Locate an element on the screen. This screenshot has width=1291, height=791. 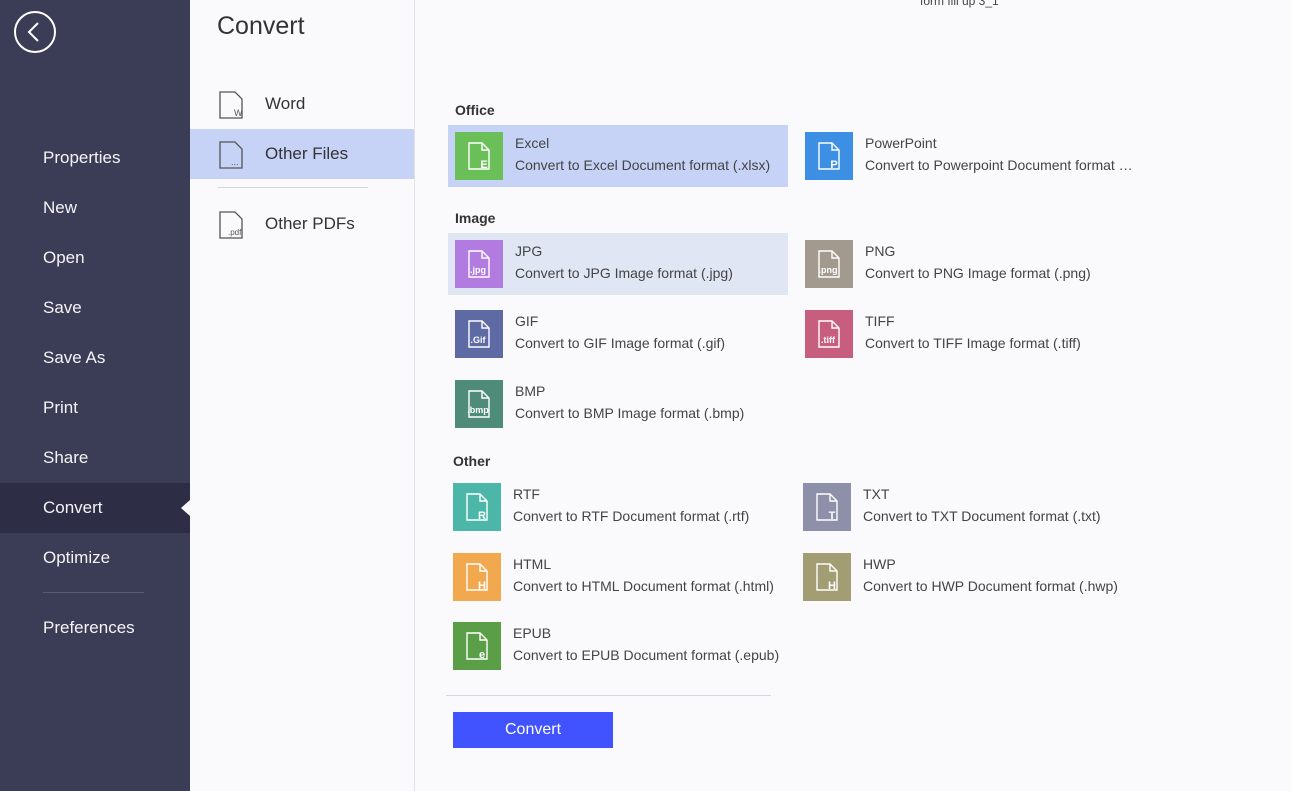
svg-text: T is located at coordinates (832, 516).